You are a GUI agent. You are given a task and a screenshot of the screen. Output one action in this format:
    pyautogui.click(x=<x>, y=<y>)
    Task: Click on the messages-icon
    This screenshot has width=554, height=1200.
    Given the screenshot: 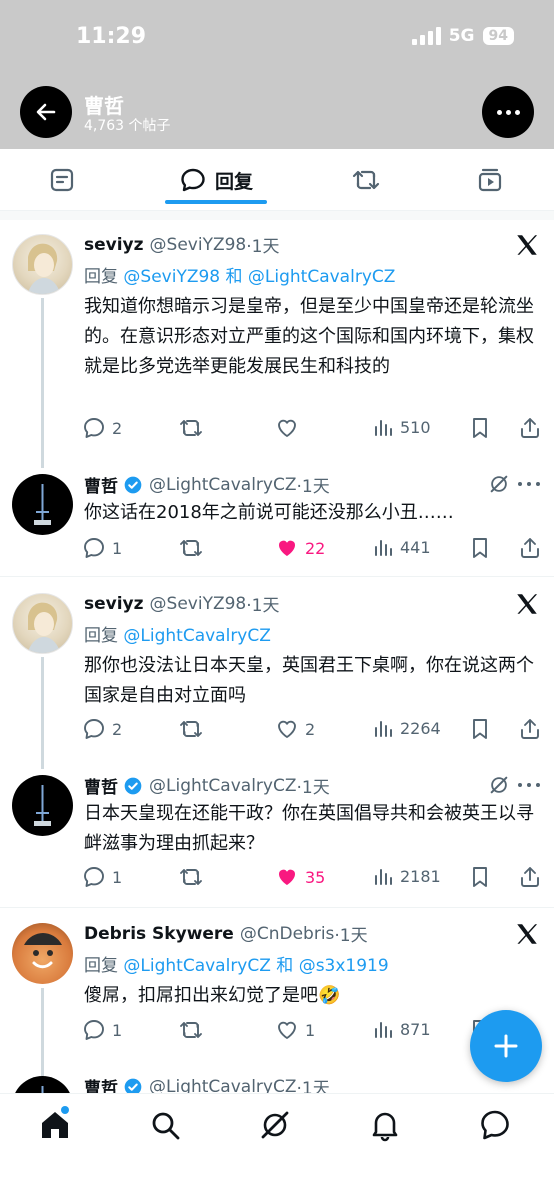 What is the action you would take?
    pyautogui.click(x=495, y=1125)
    